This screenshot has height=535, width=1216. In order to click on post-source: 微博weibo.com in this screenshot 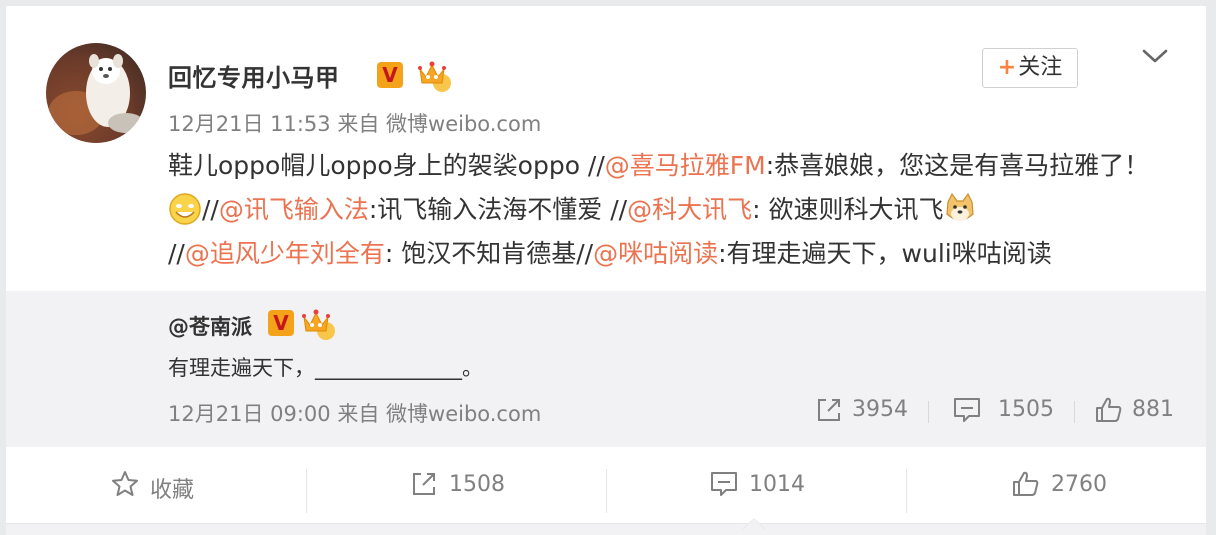, I will do `click(463, 124)`.